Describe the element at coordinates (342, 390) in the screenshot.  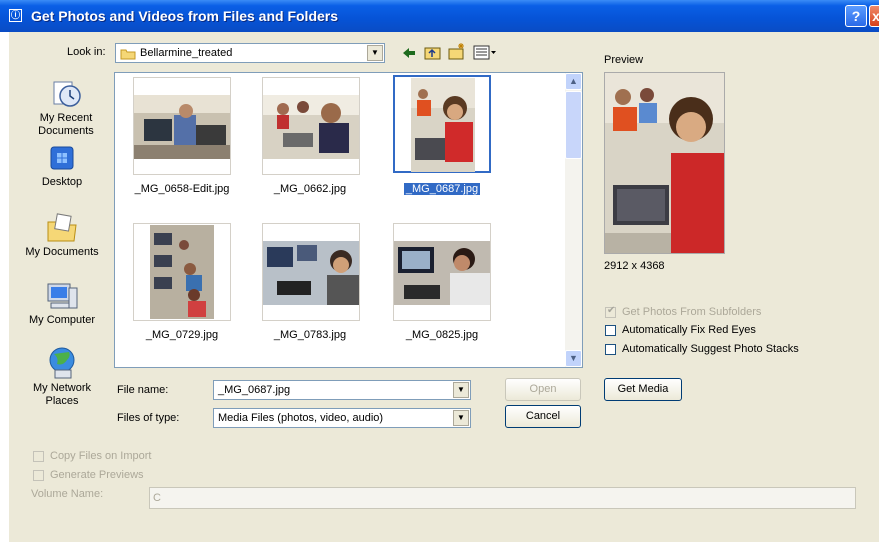
I see `file-name-input: _MG_0687.jpg ▼` at that location.